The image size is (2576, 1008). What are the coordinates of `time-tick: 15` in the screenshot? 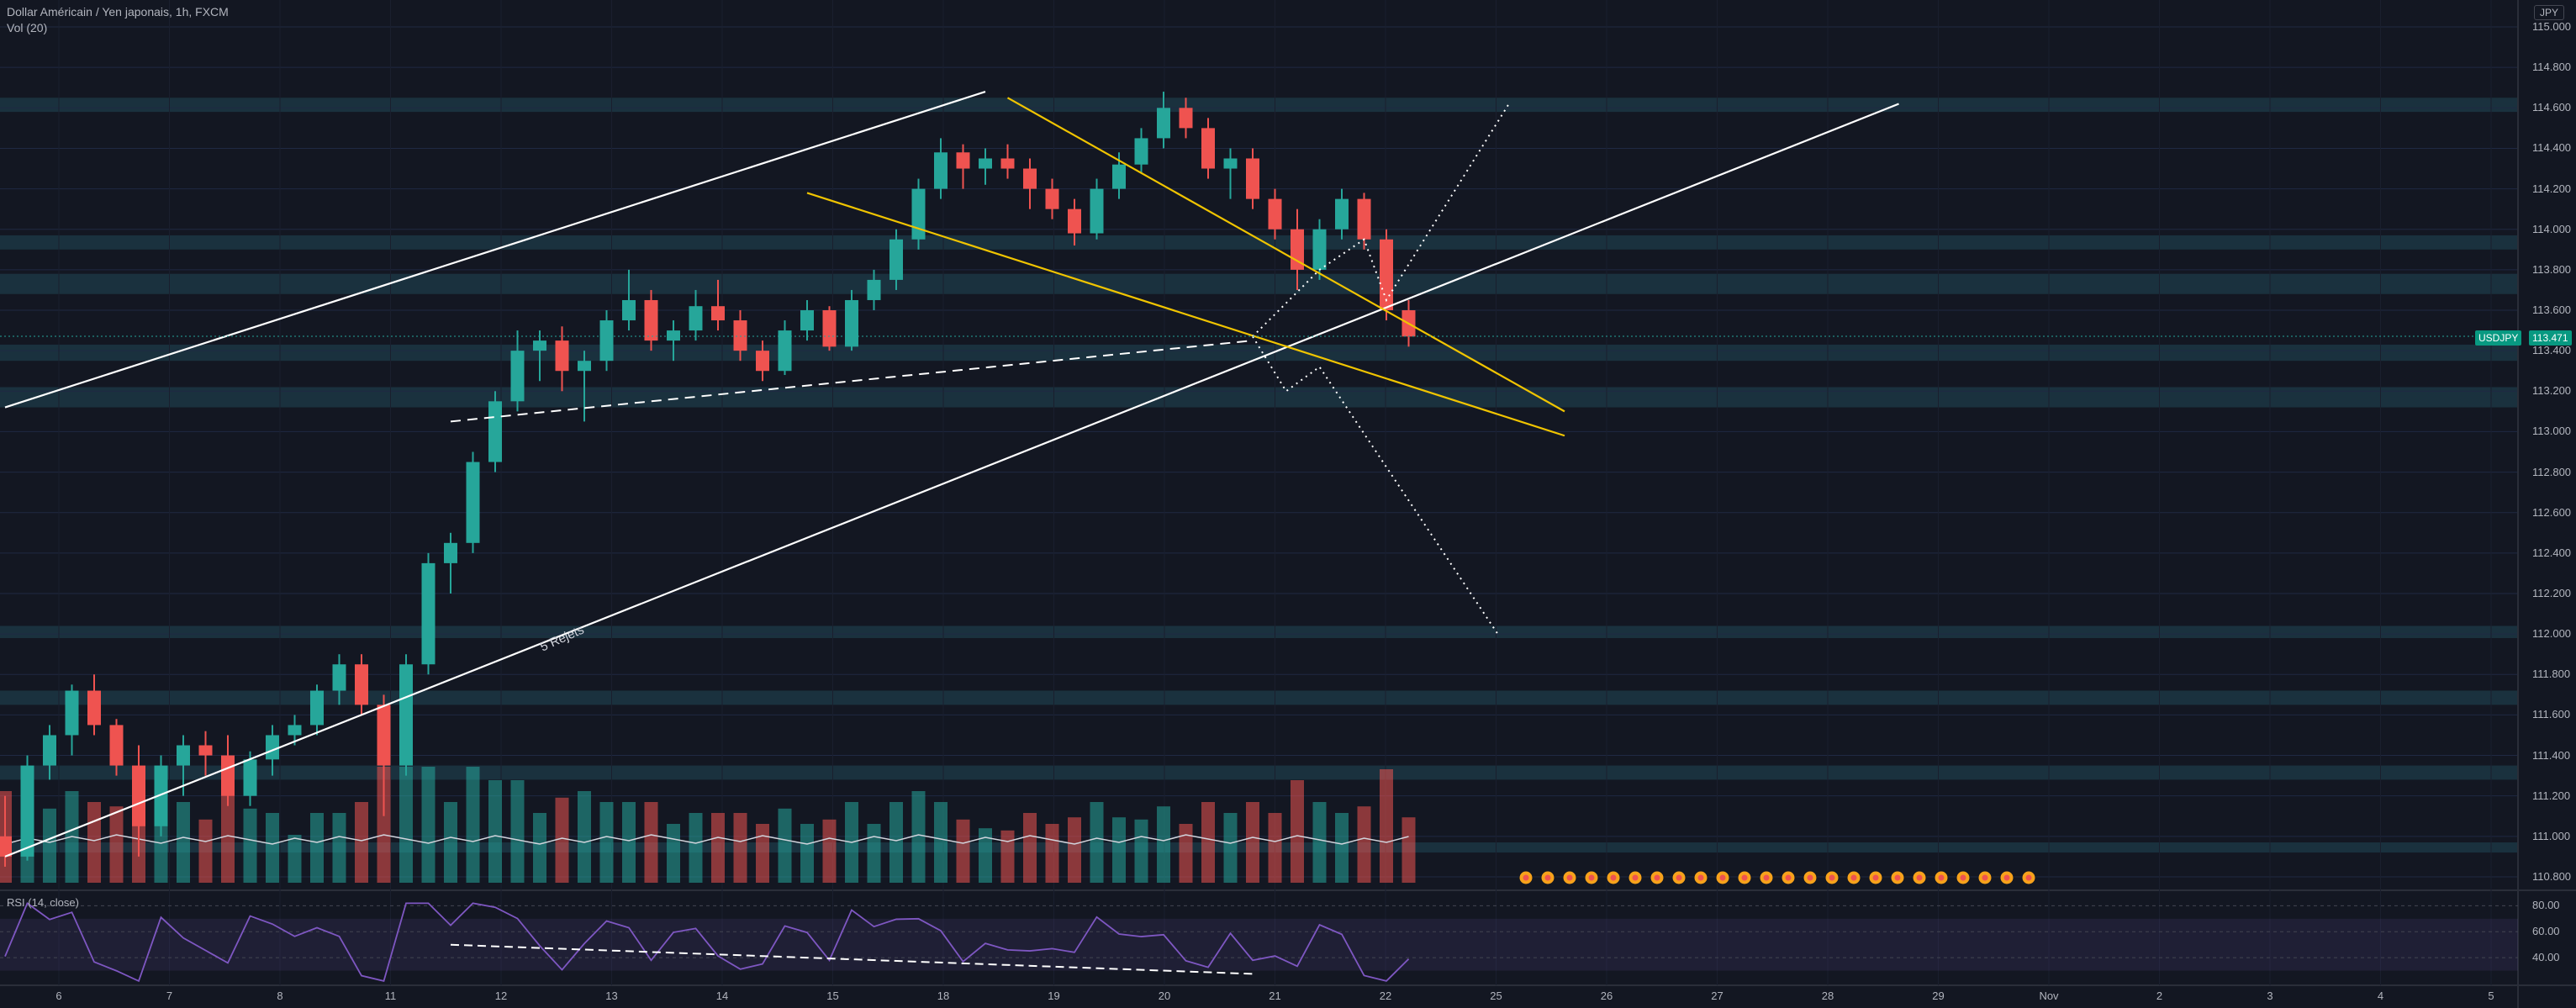 It's located at (832, 996).